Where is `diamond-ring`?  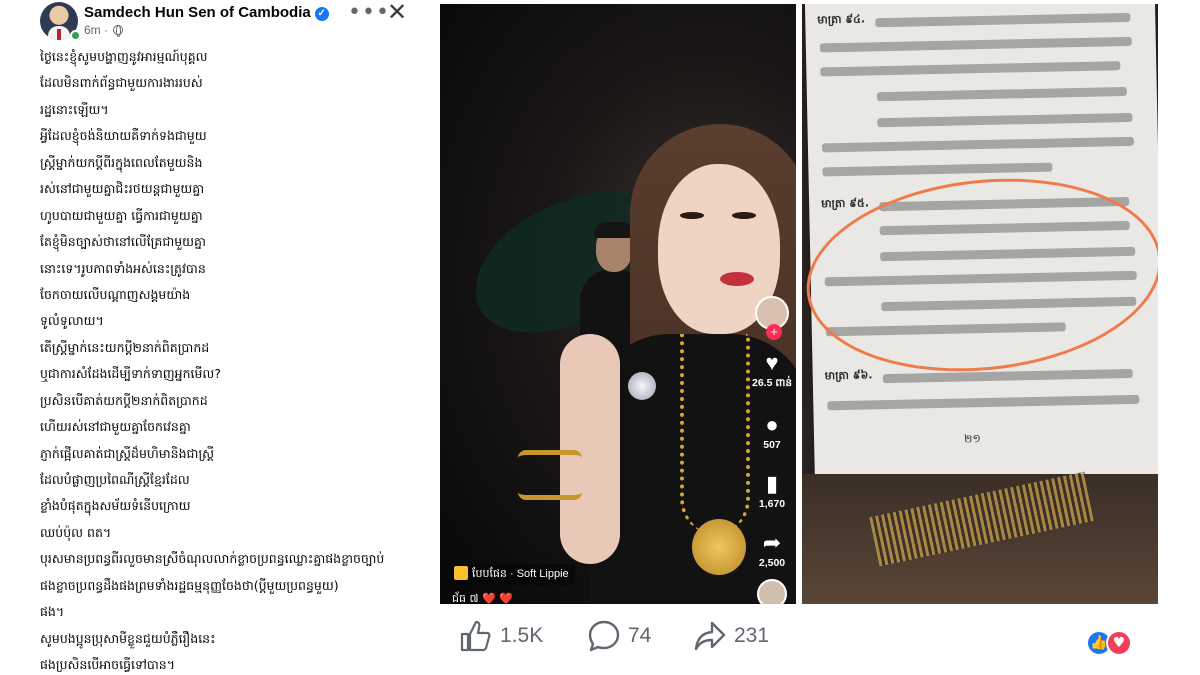 diamond-ring is located at coordinates (642, 386).